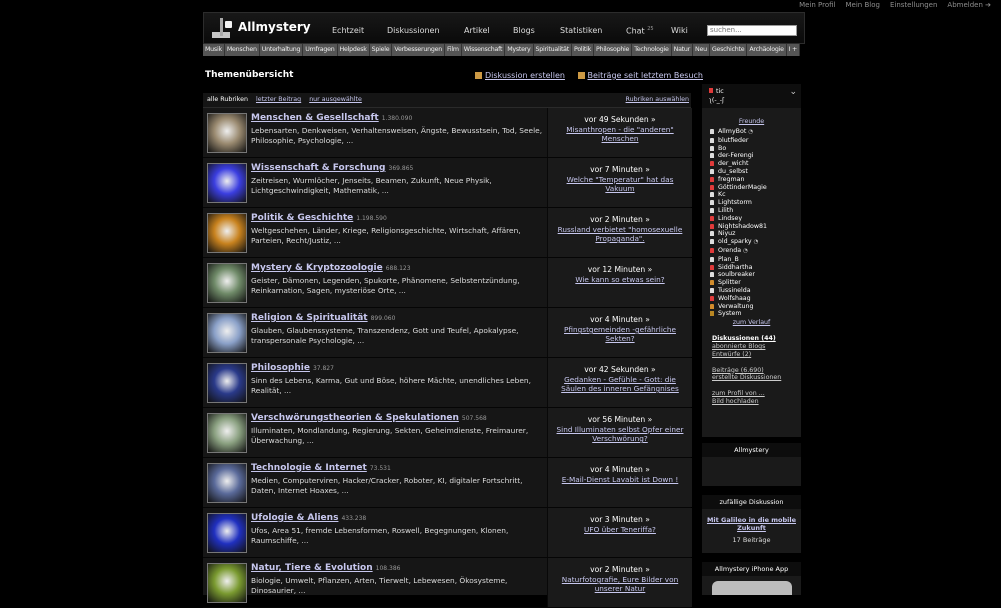  I want to click on category-title: Technologie & Internet, so click(309, 468).